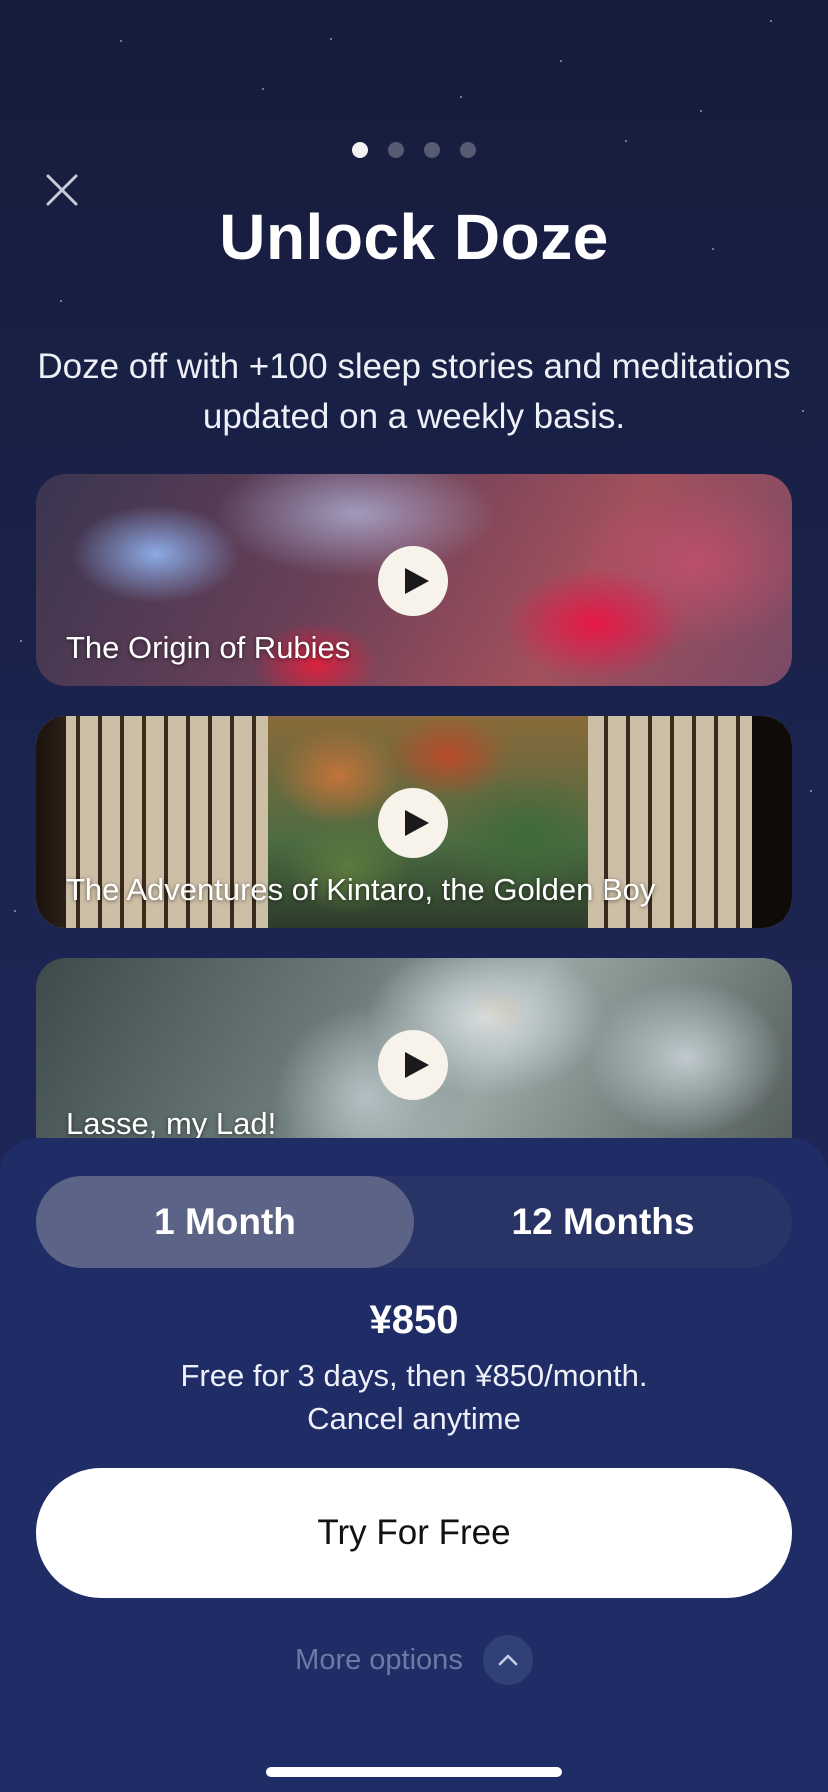 The width and height of the screenshot is (828, 1792). I want to click on chevron-up-icon, so click(508, 1660).